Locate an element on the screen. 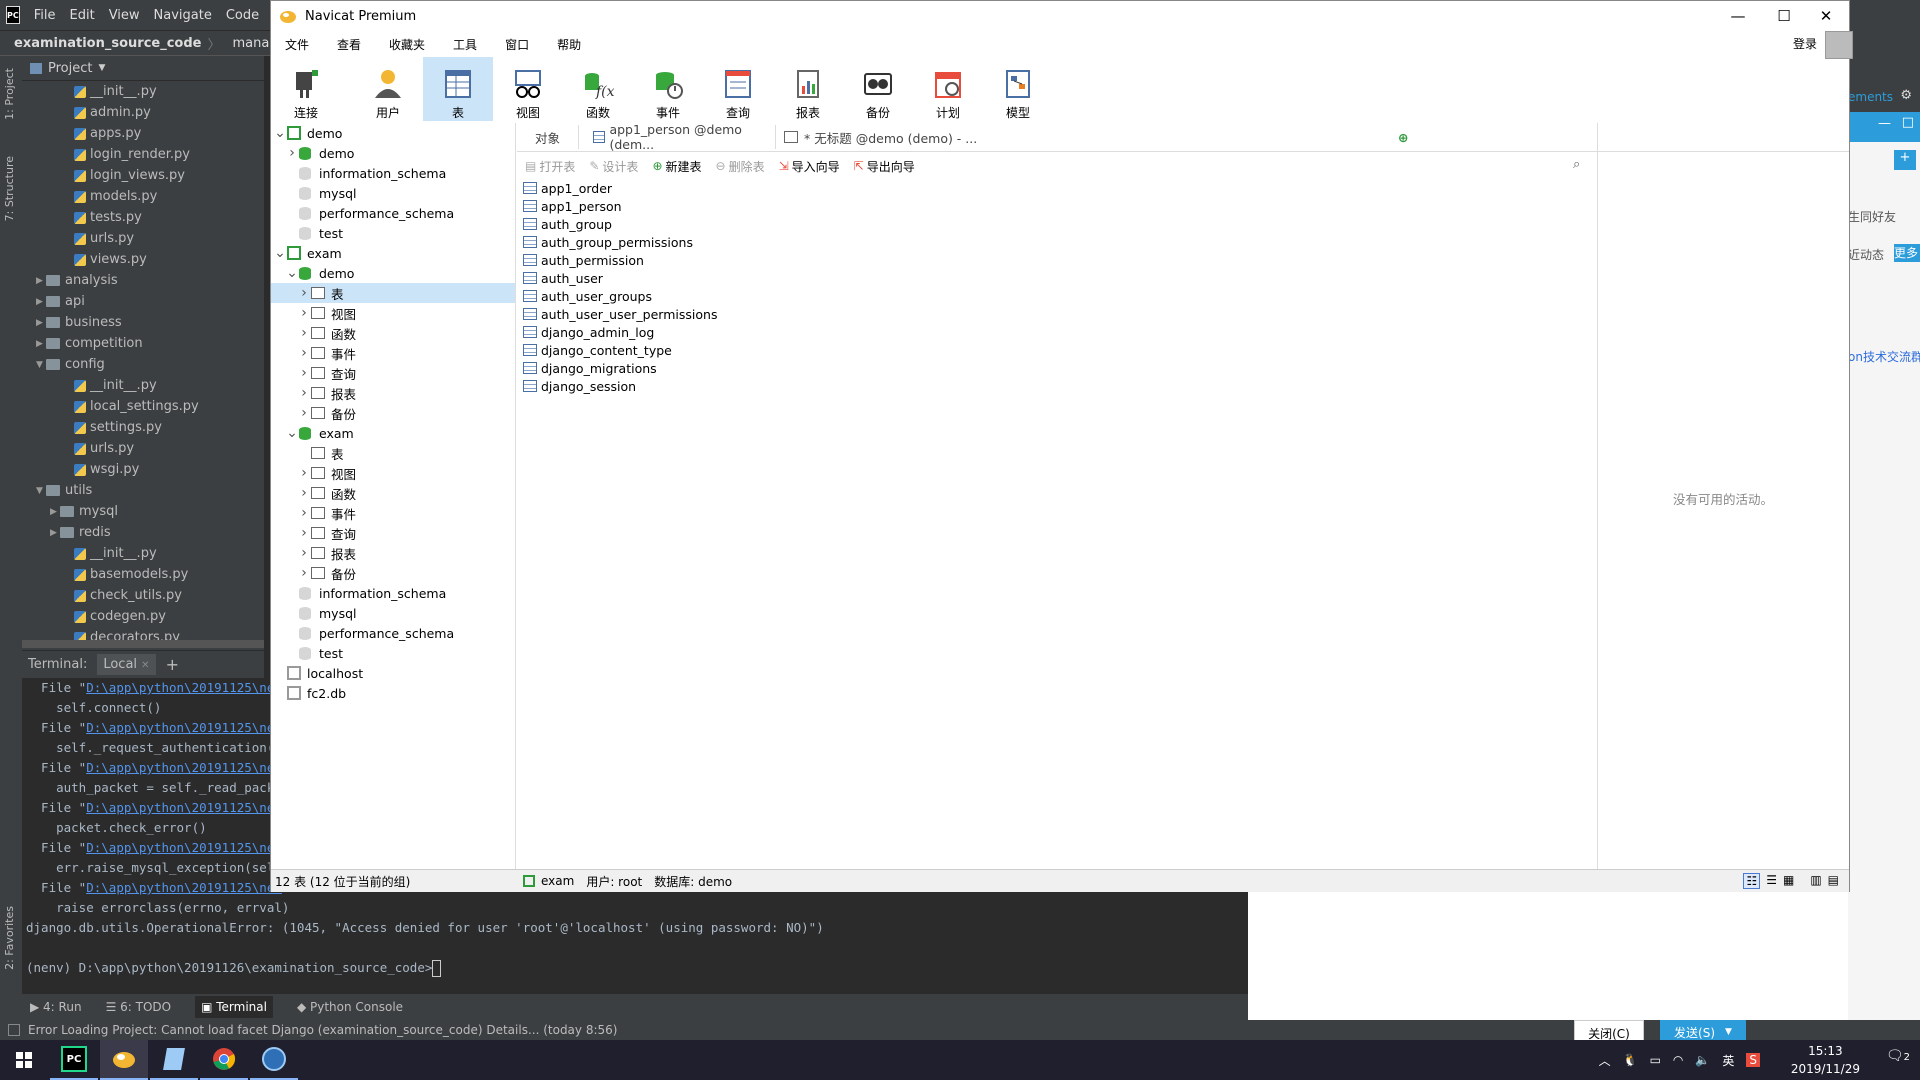 This screenshot has height=1080, width=1920. toolbar-event-button: 事件 is located at coordinates (668, 89).